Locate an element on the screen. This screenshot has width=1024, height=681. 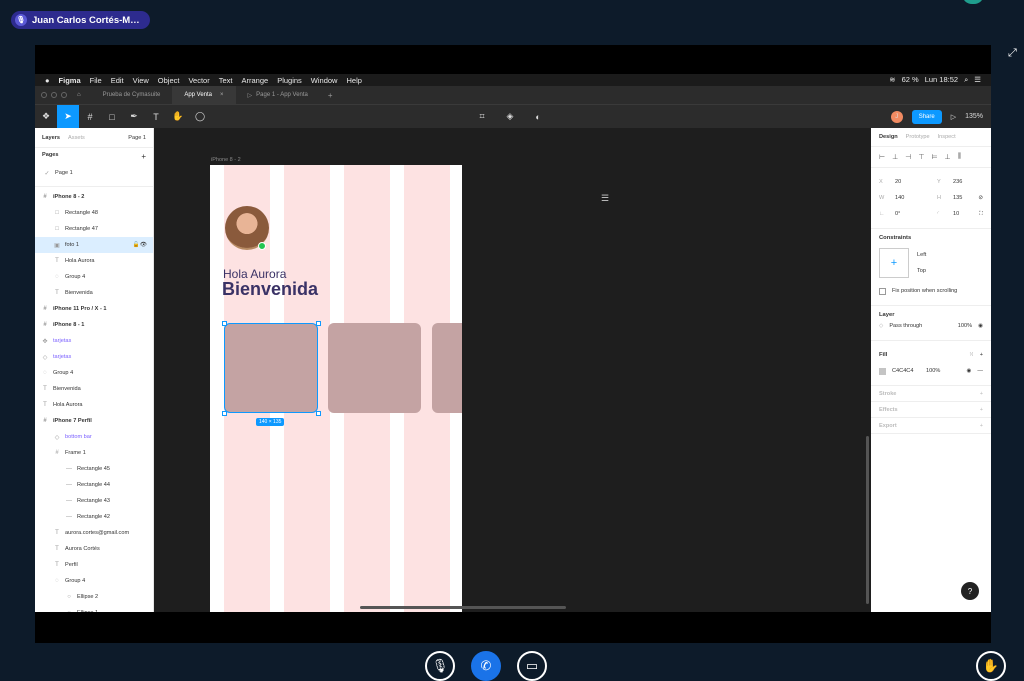
mute-mic-icon: 🎙 is located at coordinates (440, 666).